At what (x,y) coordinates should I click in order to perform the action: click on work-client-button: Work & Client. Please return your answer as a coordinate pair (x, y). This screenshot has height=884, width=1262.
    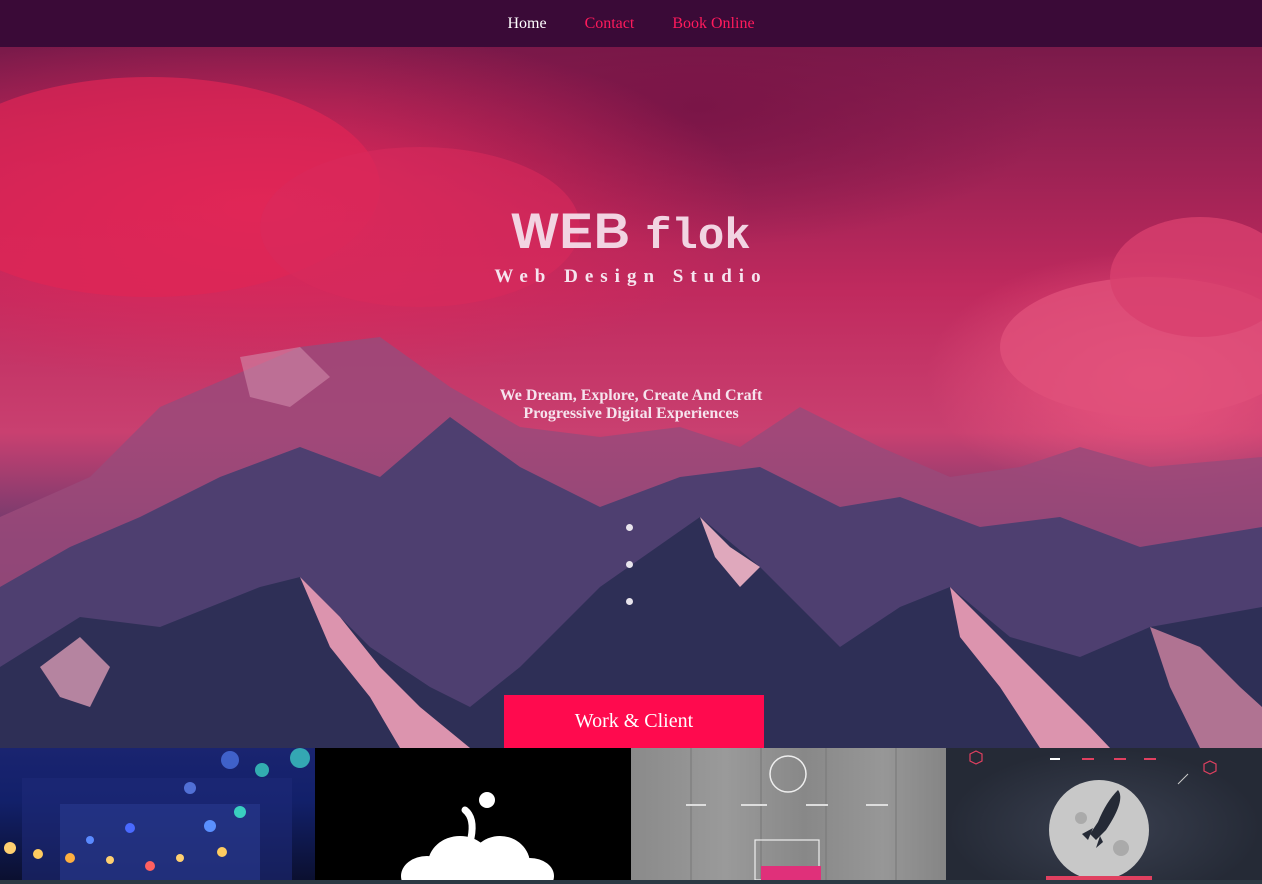
    Looking at the image, I should click on (634, 721).